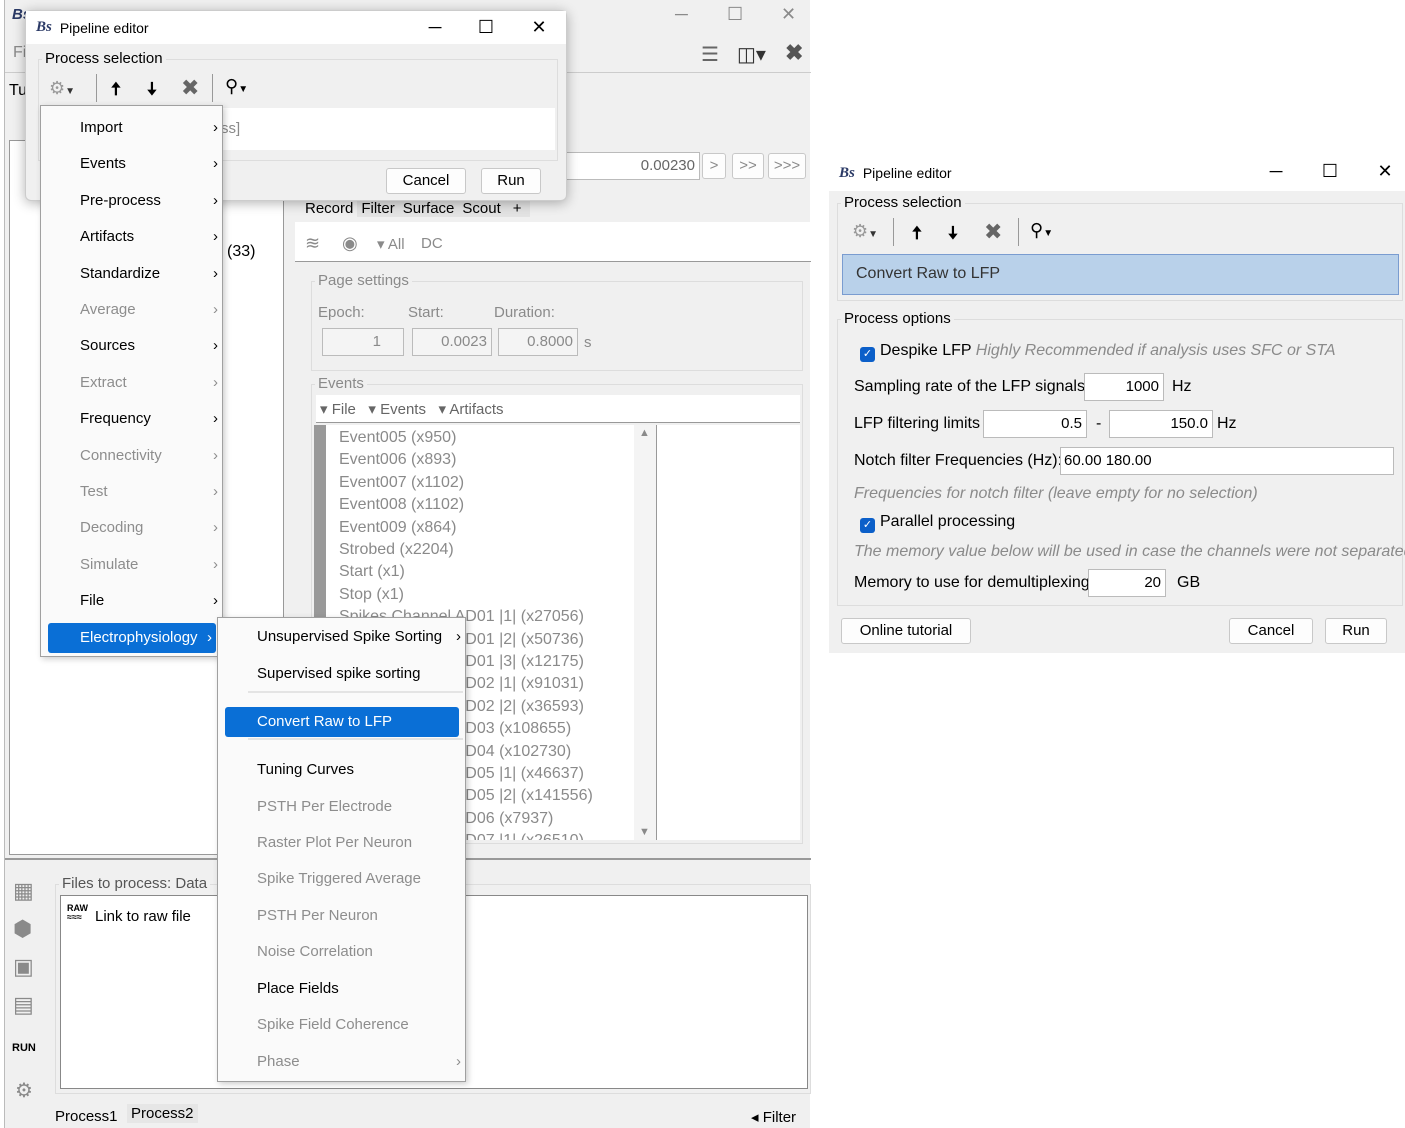 This screenshot has width=1405, height=1128. What do you see at coordinates (632, 166) in the screenshot?
I see `time-field: 0.00230` at bounding box center [632, 166].